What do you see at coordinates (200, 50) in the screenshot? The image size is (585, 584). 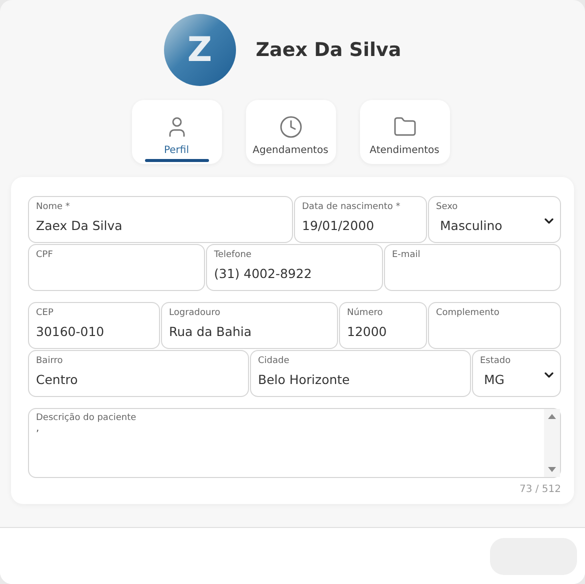 I see `avatar: Z` at bounding box center [200, 50].